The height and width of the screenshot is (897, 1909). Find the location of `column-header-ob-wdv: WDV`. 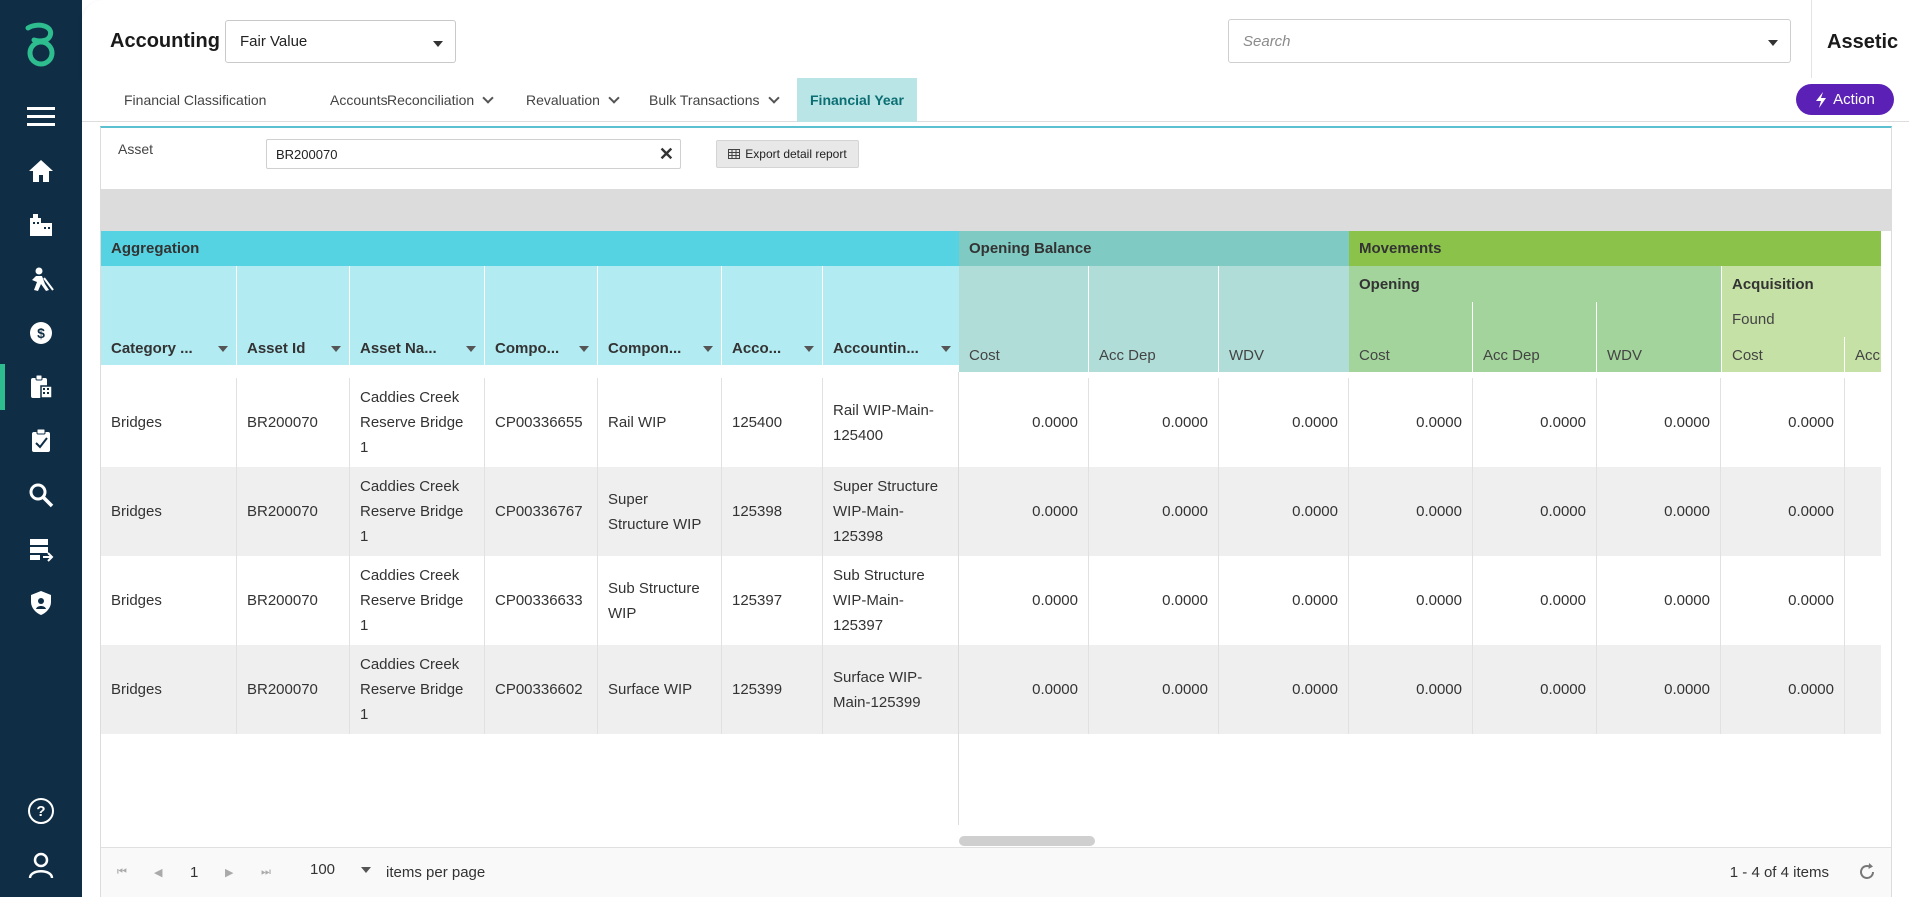

column-header-ob-wdv: WDV is located at coordinates (1284, 319).